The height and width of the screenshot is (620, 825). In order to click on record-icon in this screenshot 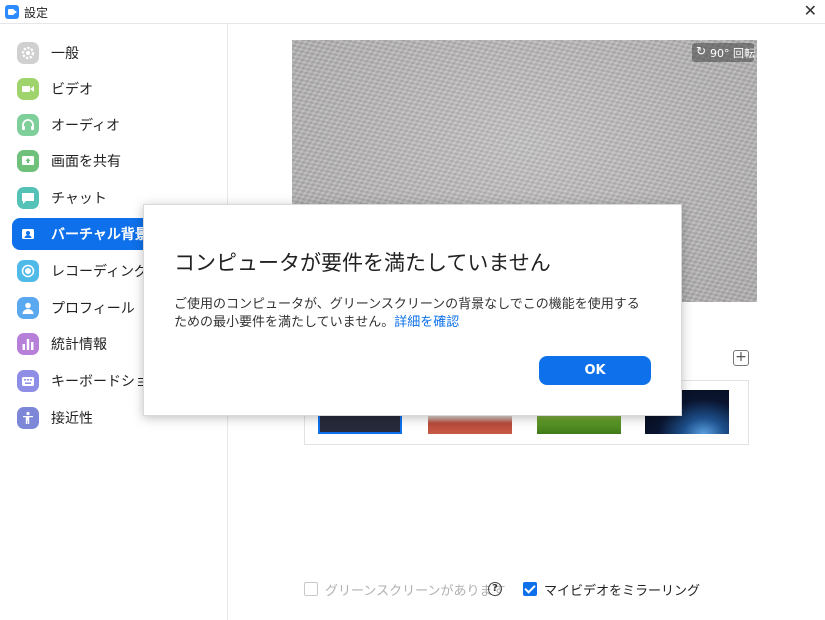, I will do `click(28, 271)`.